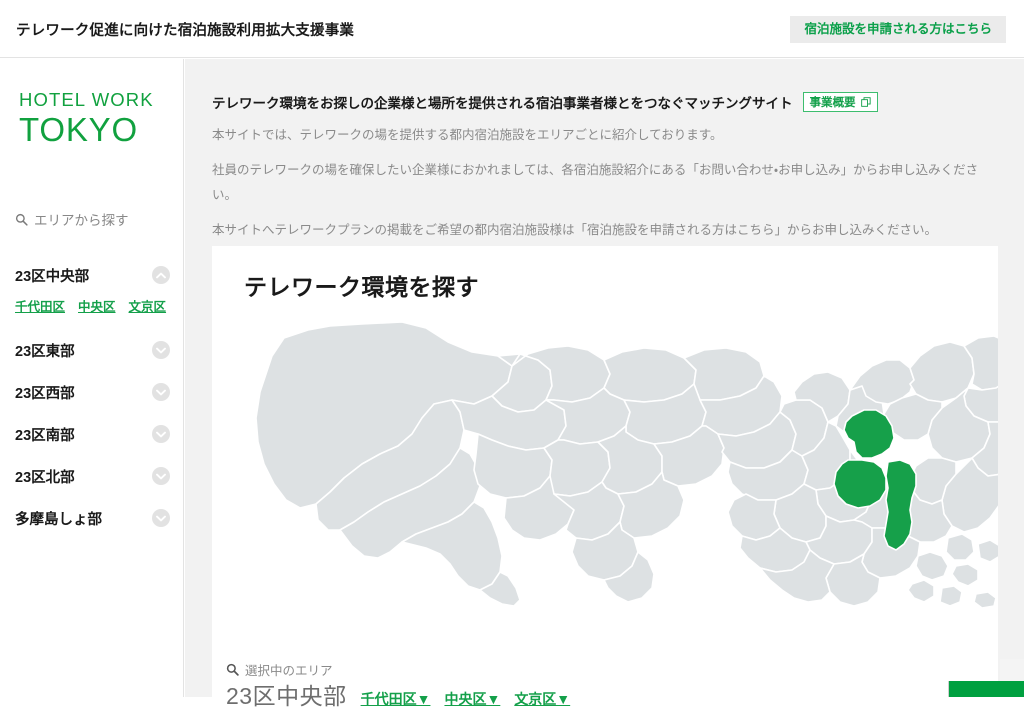 The width and height of the screenshot is (1024, 716). What do you see at coordinates (45, 435) in the screenshot?
I see `area-group-label: 23区南部` at bounding box center [45, 435].